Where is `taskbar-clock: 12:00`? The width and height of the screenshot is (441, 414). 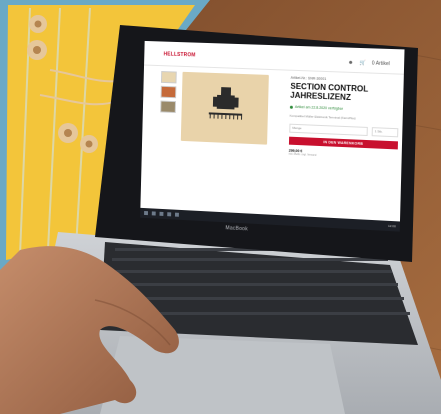 taskbar-clock: 12:00 is located at coordinates (392, 226).